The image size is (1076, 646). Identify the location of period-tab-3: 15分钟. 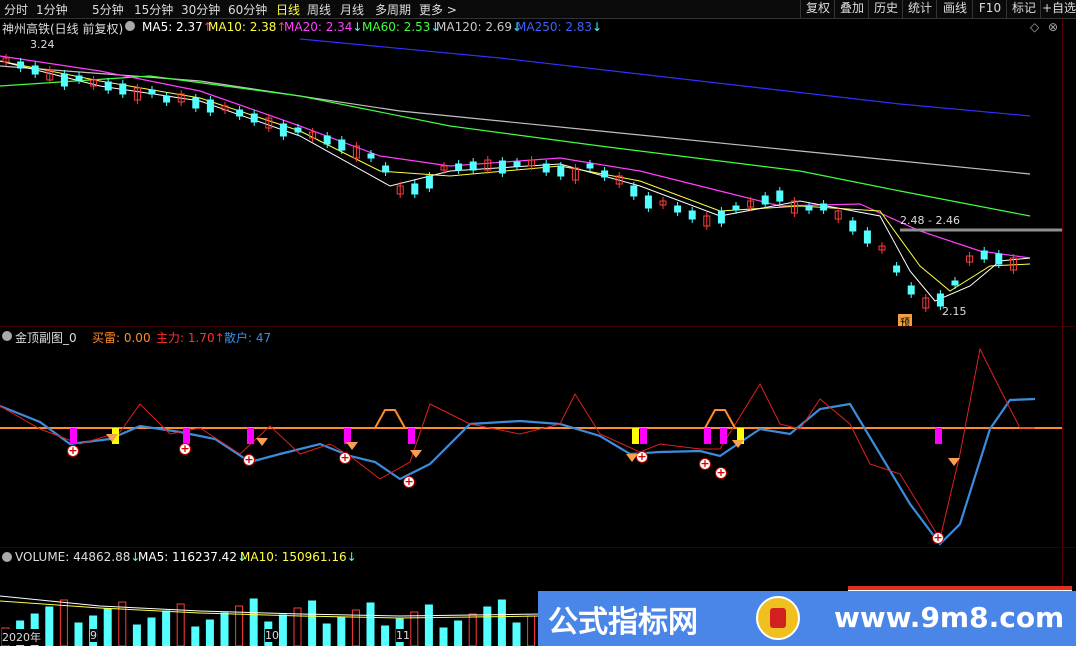
(153, 9).